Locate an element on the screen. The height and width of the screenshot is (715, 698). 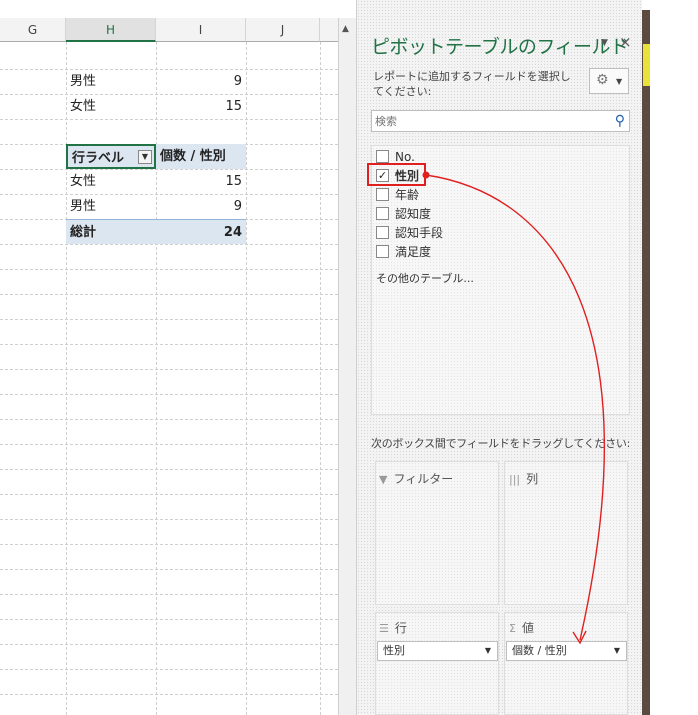
cell-i-male-count: 9 is located at coordinates (201, 81).